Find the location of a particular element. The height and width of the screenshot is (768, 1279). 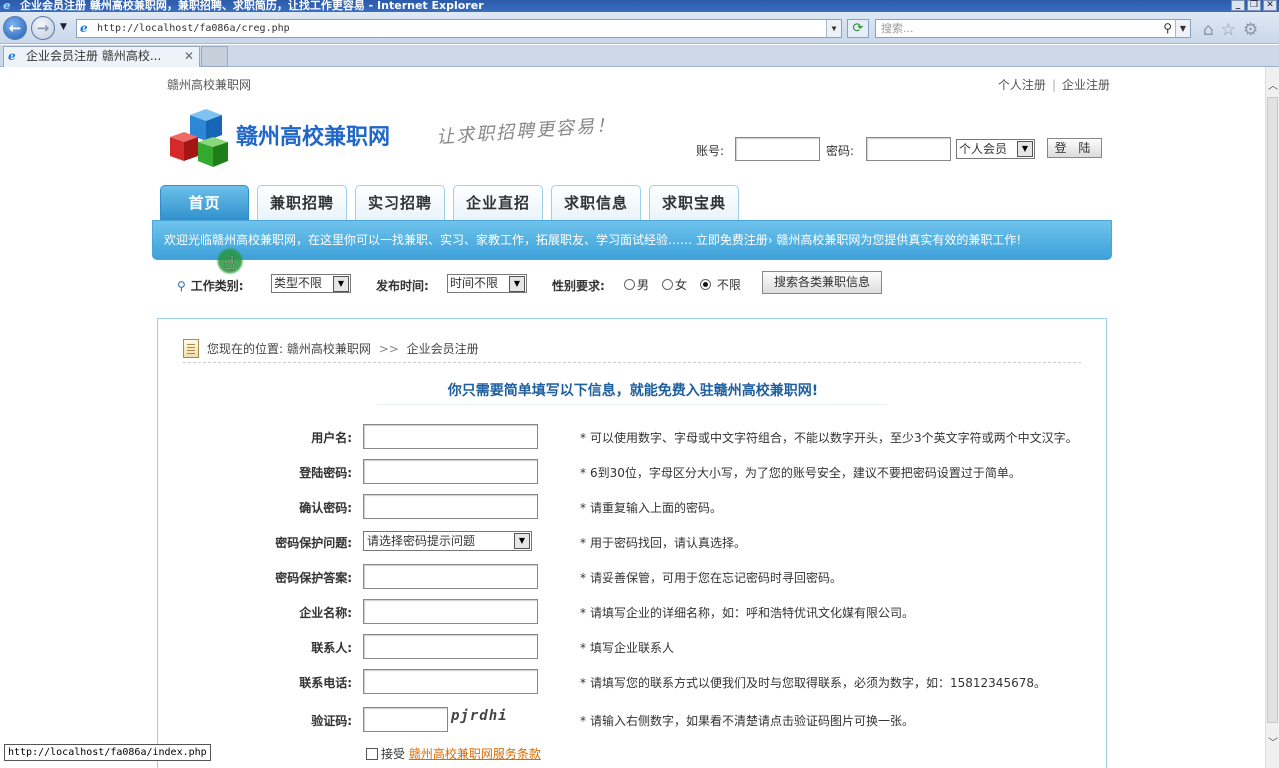

back-button: ← is located at coordinates (15, 28).